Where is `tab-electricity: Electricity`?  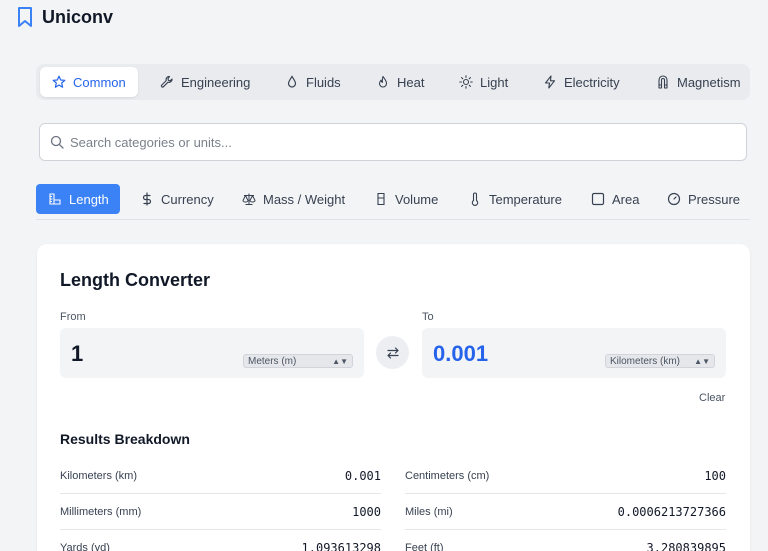
tab-electricity: Electricity is located at coordinates (581, 82).